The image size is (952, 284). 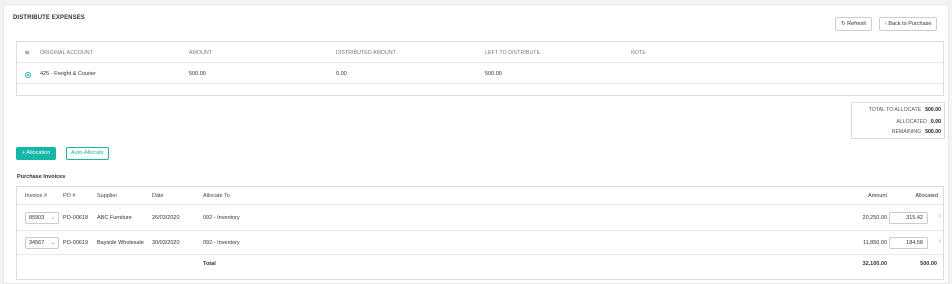 What do you see at coordinates (341, 74) in the screenshot?
I see `distributed-amount: 0.00` at bounding box center [341, 74].